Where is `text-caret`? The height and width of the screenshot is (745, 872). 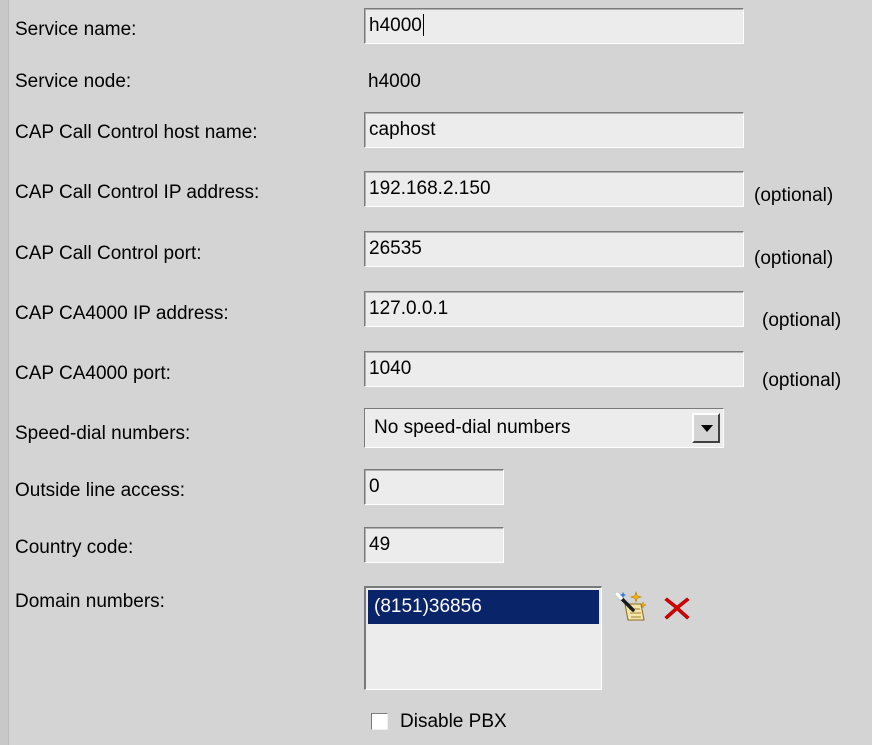
text-caret is located at coordinates (423, 24).